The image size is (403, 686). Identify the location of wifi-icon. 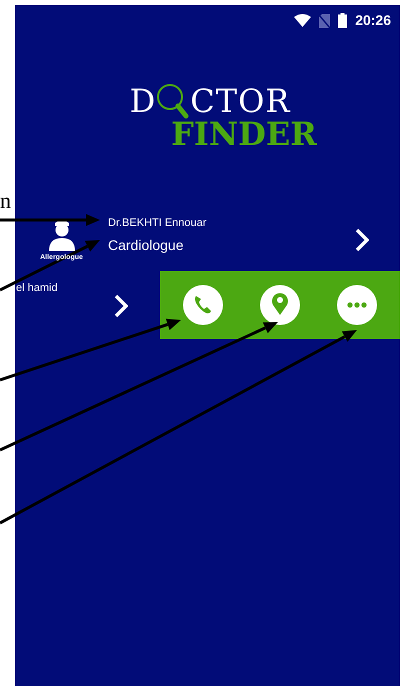
(303, 20).